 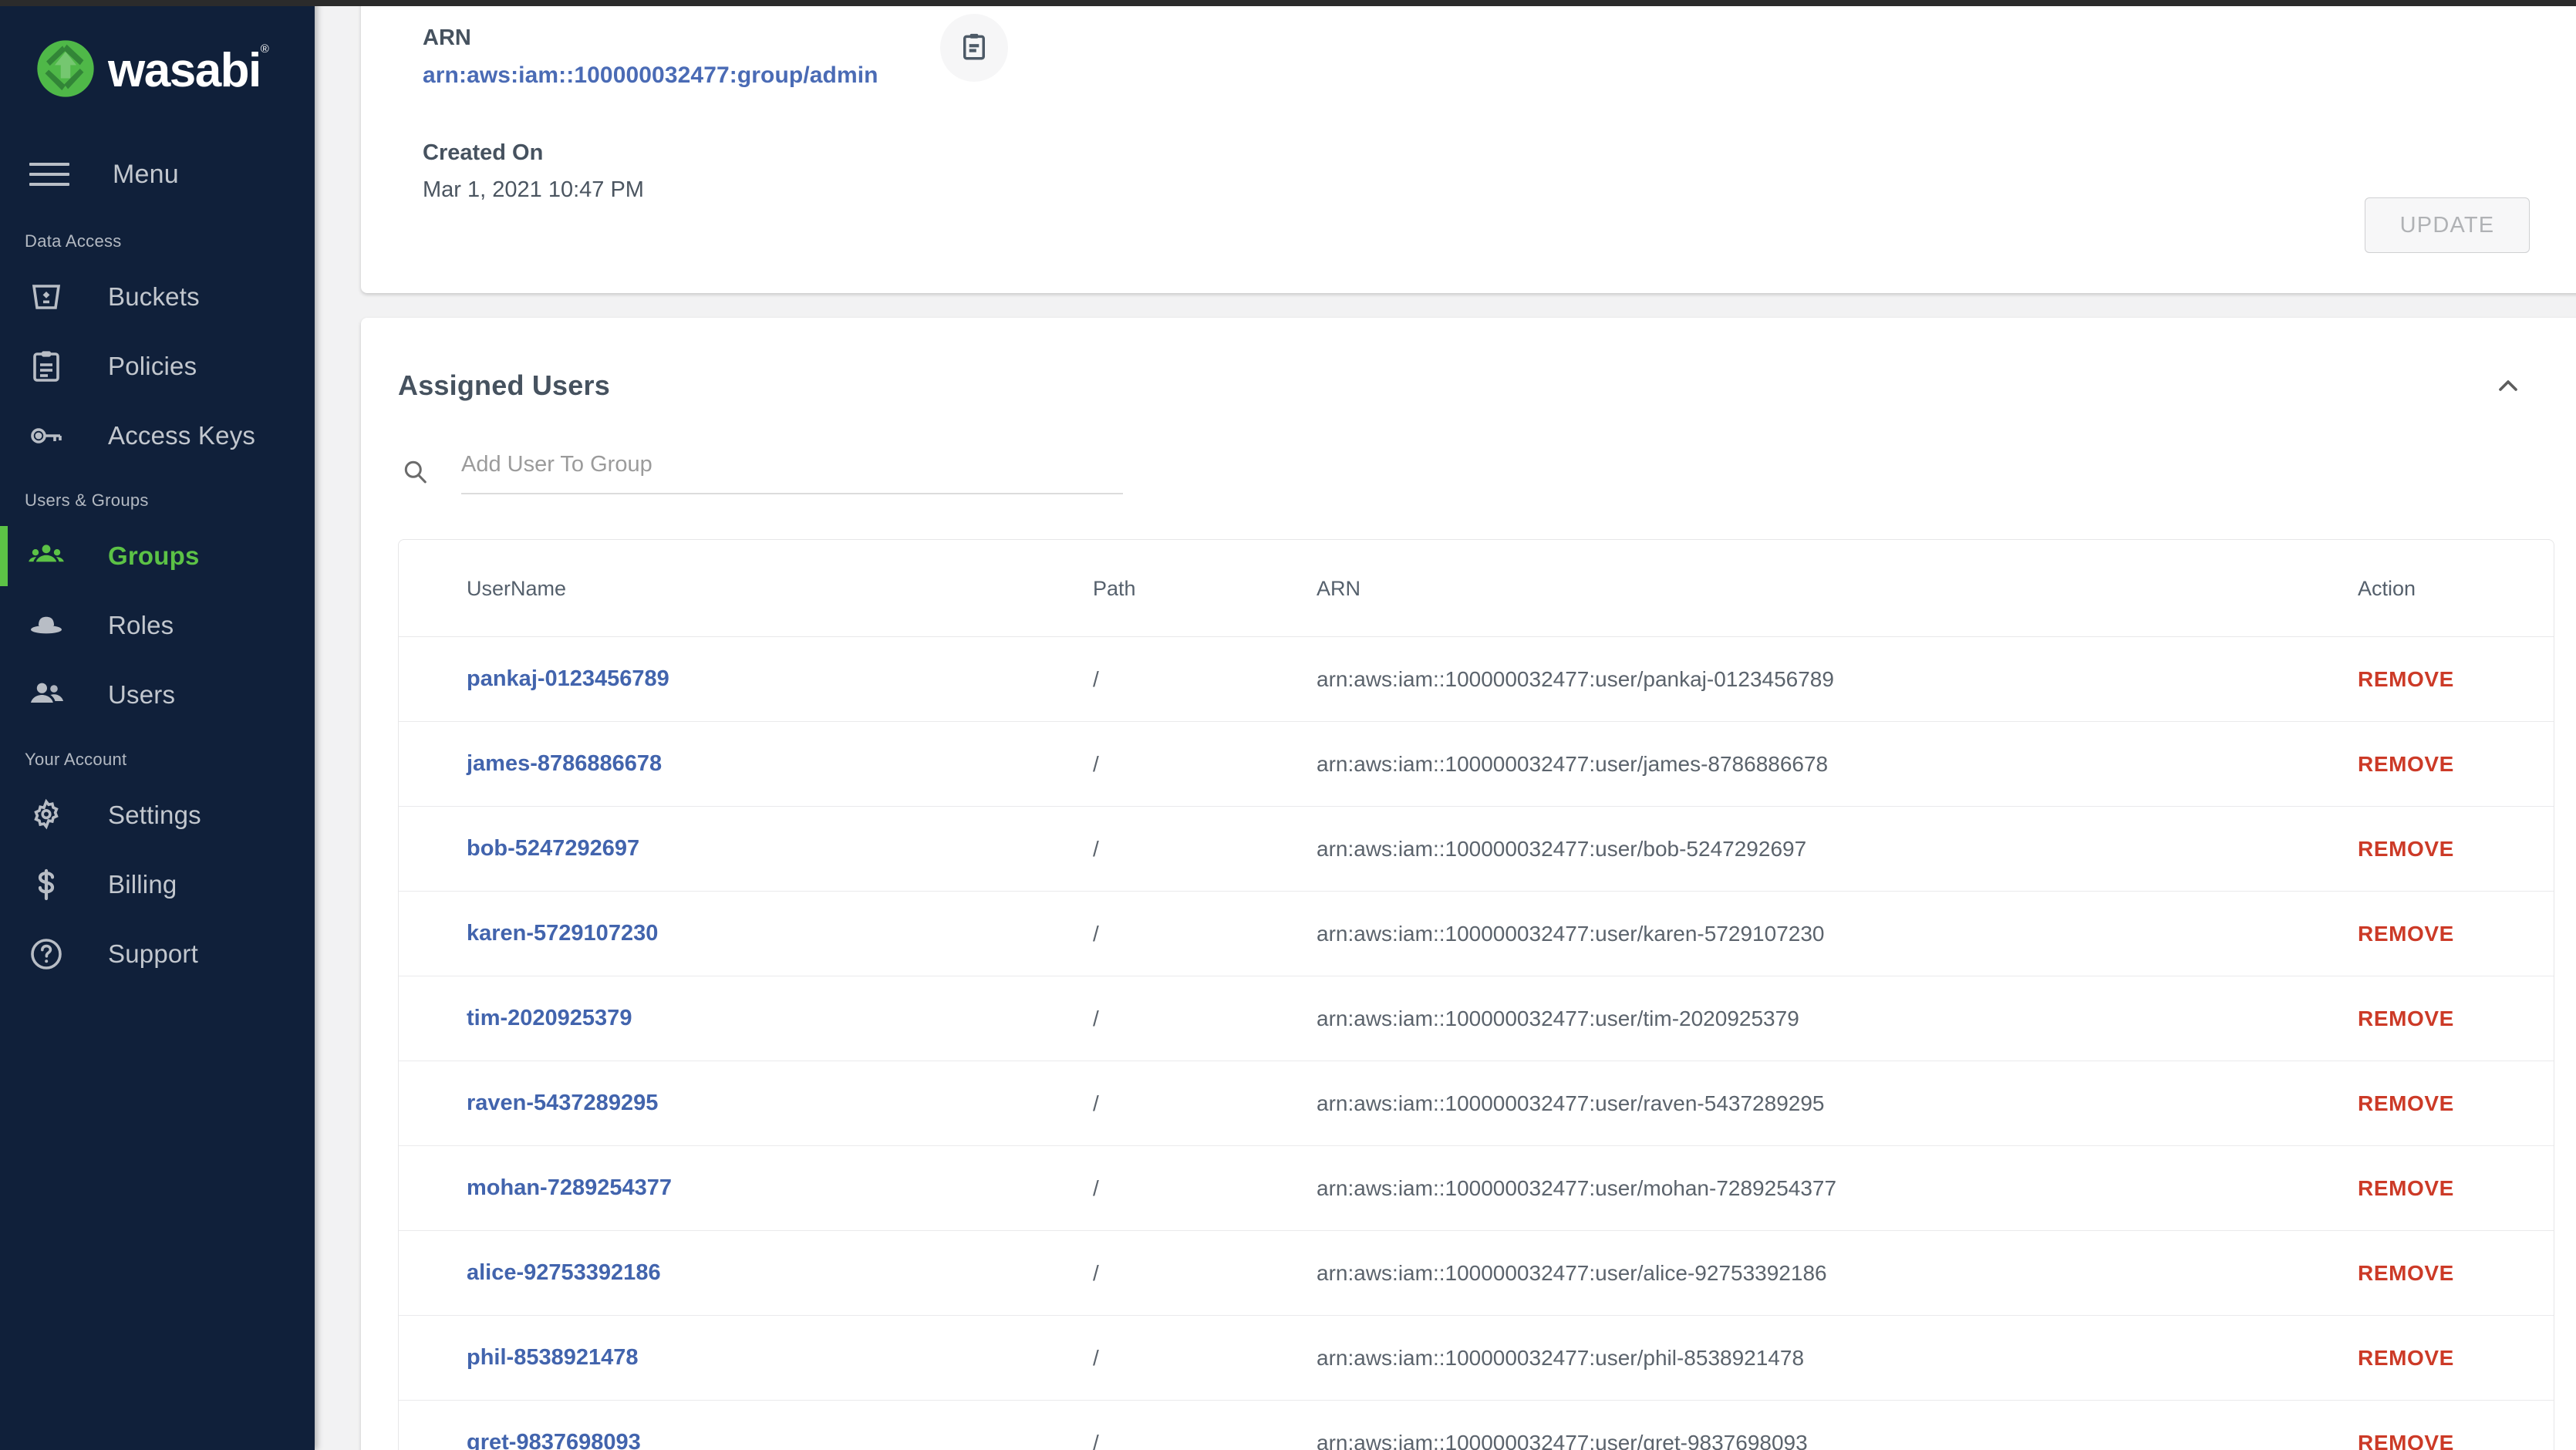 What do you see at coordinates (141, 625) in the screenshot?
I see `sidebar-item-label: Roles` at bounding box center [141, 625].